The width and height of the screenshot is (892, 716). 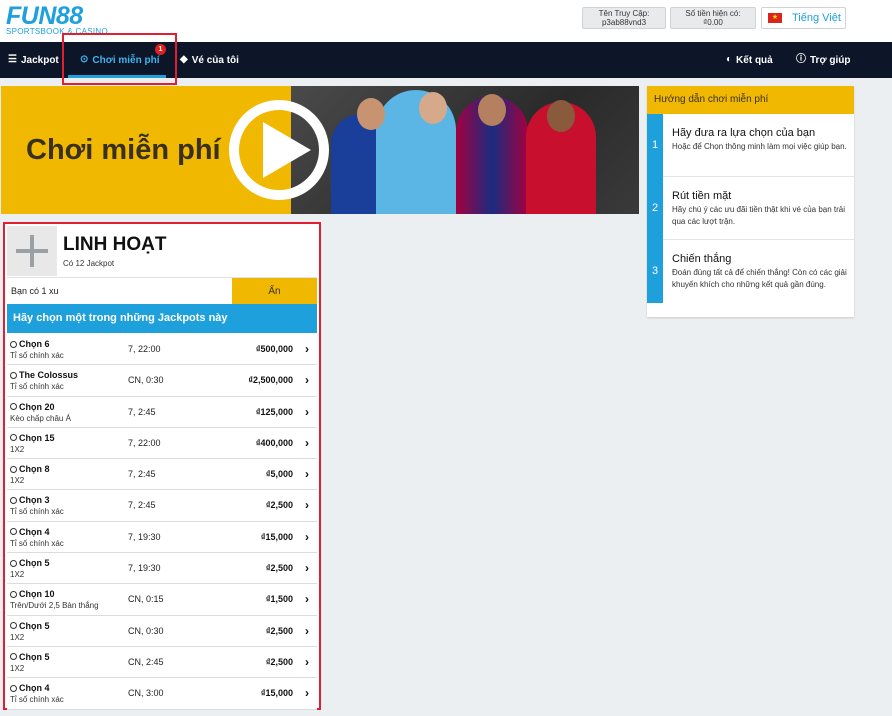 I want to click on jackpot-name-label: Chọn 15, so click(x=37, y=437).